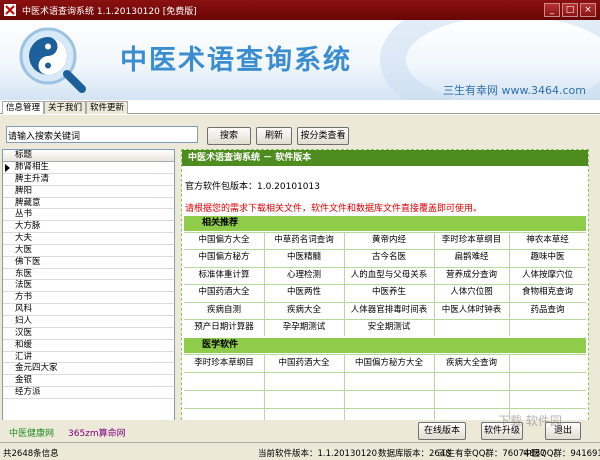  What do you see at coordinates (224, 310) in the screenshot?
I see `link-cell: 疾病自测` at bounding box center [224, 310].